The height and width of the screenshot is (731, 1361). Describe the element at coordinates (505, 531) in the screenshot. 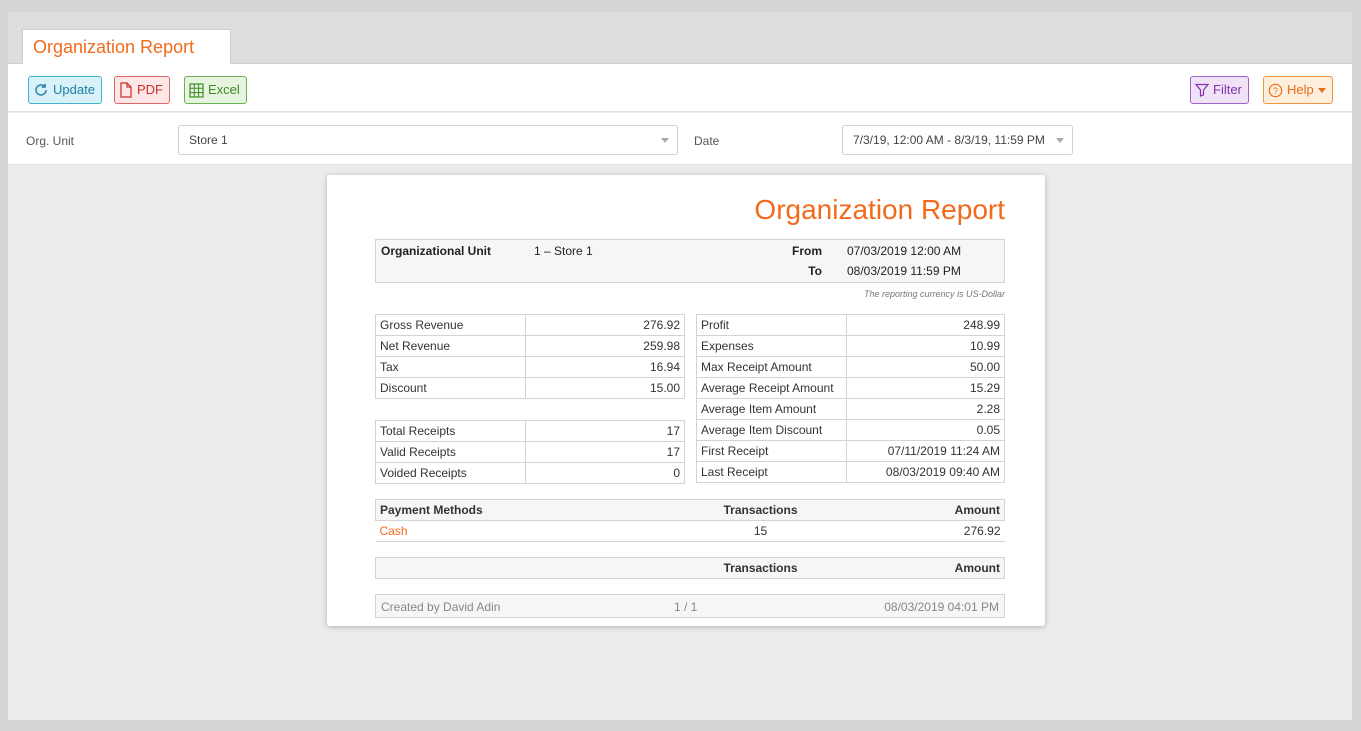

I see `payment-method-name: Cash` at that location.